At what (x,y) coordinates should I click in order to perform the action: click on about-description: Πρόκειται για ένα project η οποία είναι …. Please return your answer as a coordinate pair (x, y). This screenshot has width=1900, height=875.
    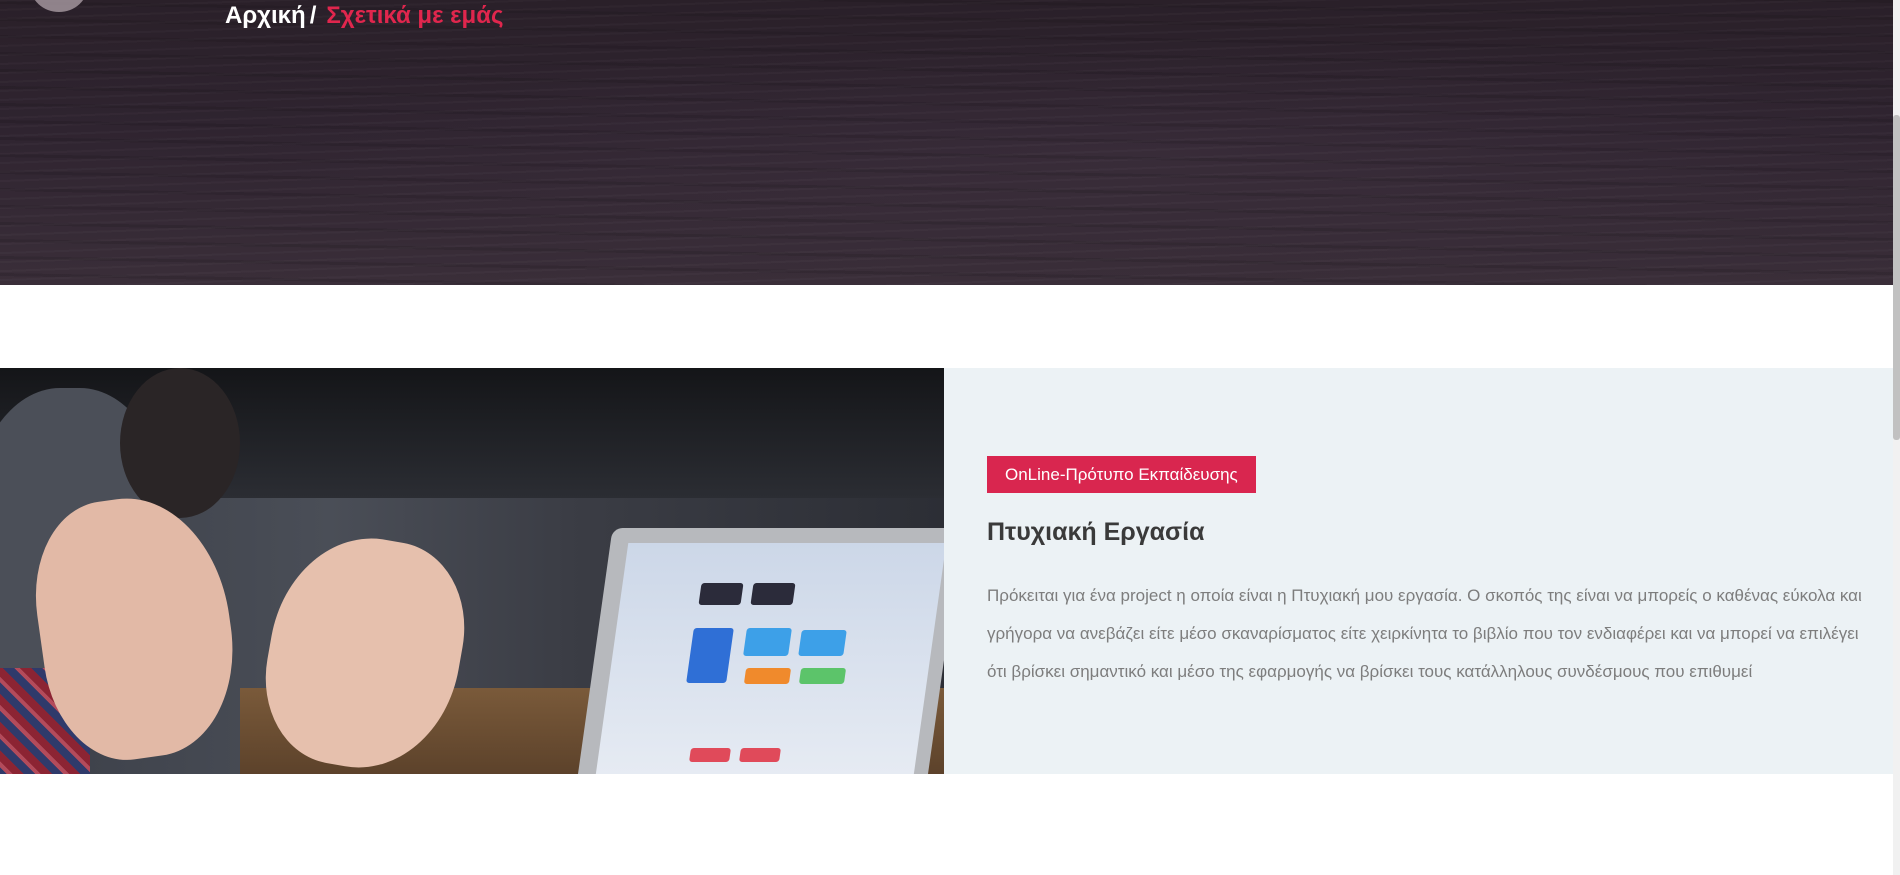
    Looking at the image, I should click on (1424, 633).